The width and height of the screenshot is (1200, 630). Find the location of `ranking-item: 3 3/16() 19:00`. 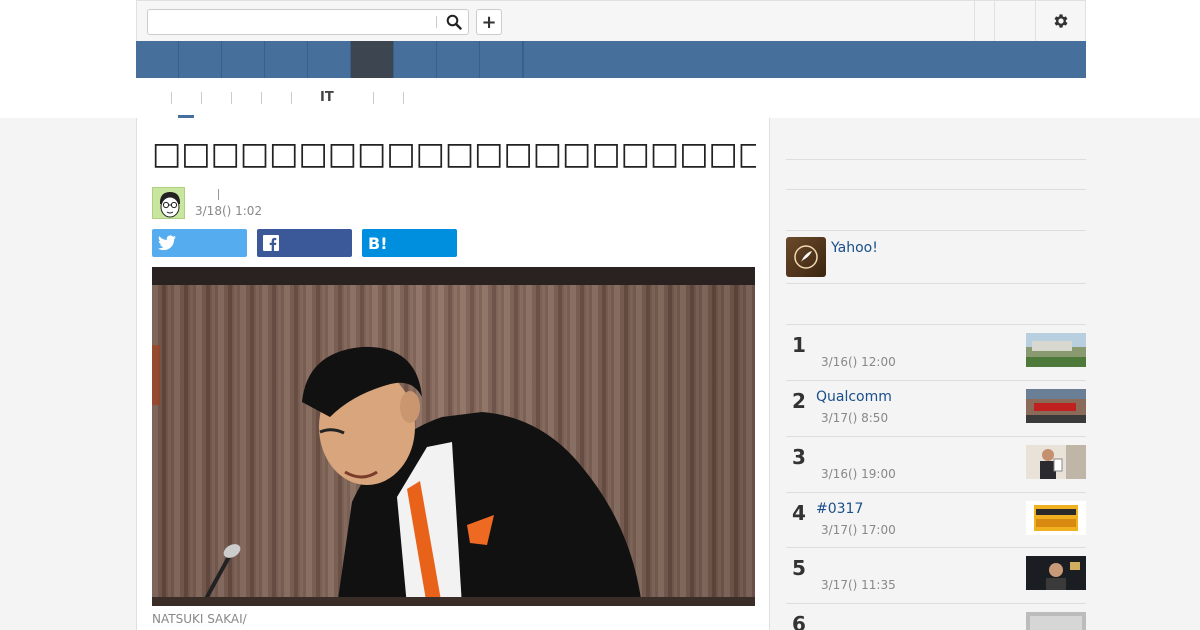

ranking-item: 3 3/16() 19:00 is located at coordinates (936, 464).